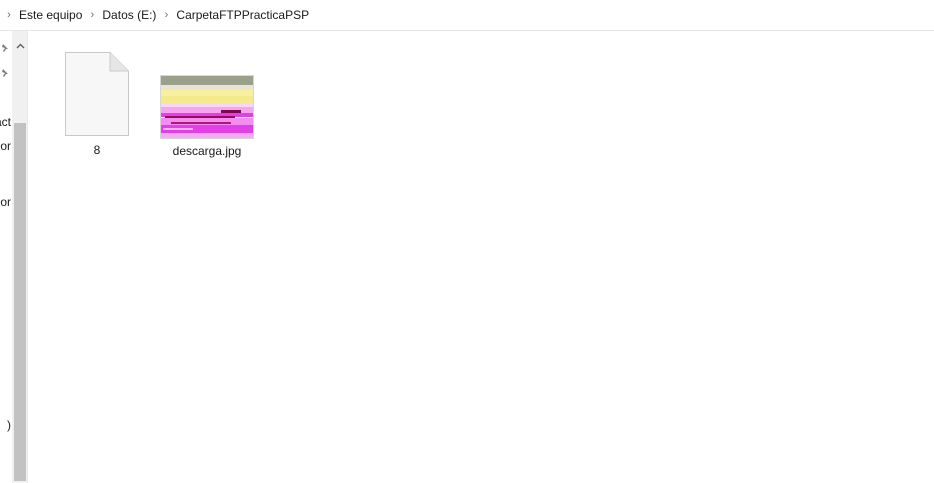  I want to click on file-item: 8, so click(97, 103).